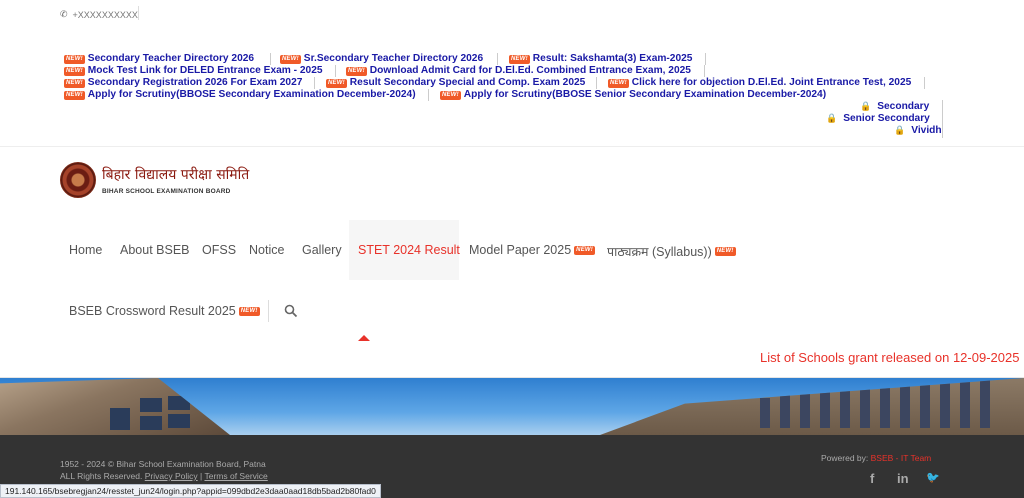  Describe the element at coordinates (364, 338) in the screenshot. I see `active-caret-icon` at that location.